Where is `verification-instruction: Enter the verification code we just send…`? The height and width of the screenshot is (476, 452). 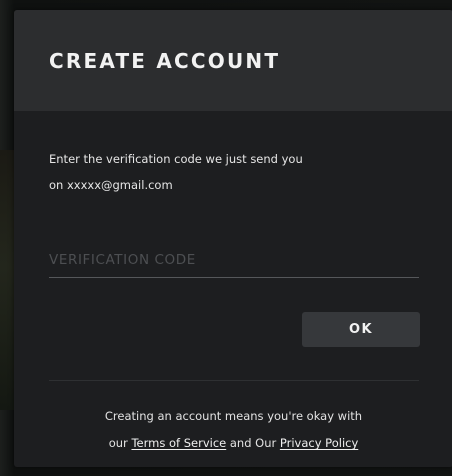
verification-instruction: Enter the verification code we just send… is located at coordinates (239, 172).